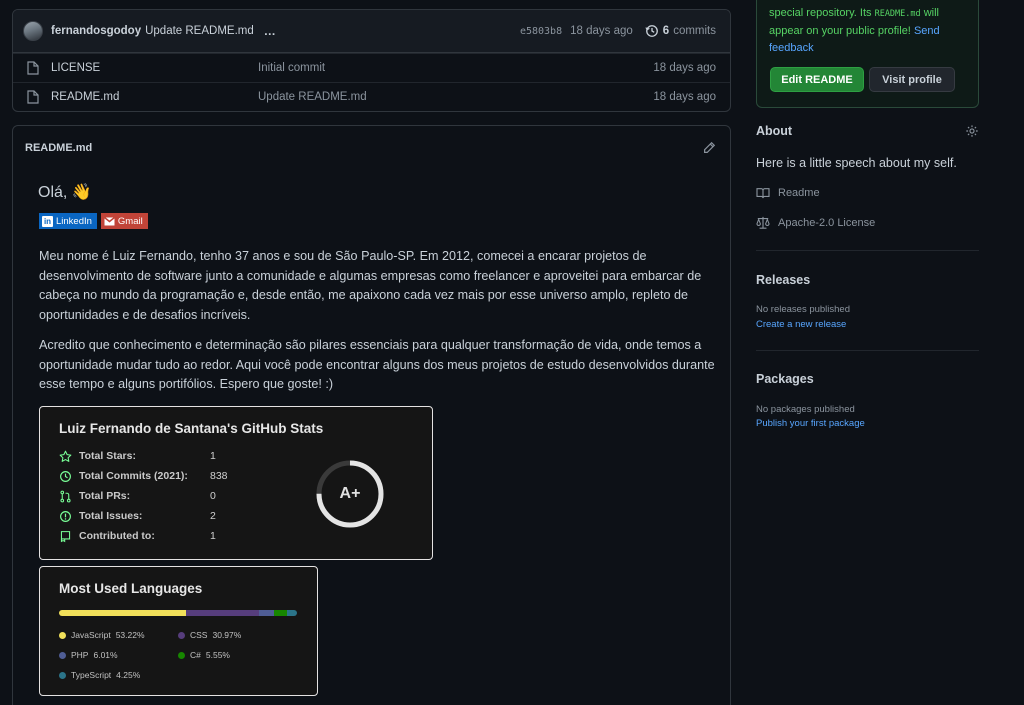 Image resolution: width=1024 pixels, height=705 pixels. What do you see at coordinates (803, 309) in the screenshot?
I see `no-releases-text: No releases published` at bounding box center [803, 309].